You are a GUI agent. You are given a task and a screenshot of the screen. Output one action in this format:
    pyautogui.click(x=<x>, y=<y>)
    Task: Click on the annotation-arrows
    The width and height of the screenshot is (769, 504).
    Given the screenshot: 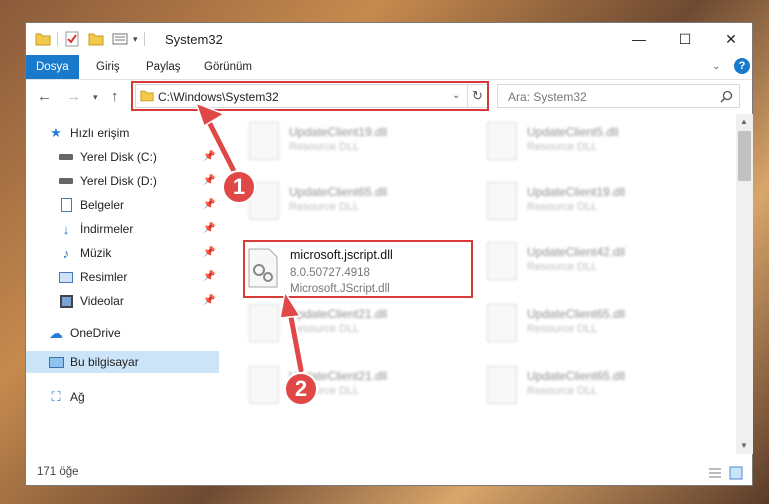 What is the action you would take?
    pyautogui.click(x=250, y=238)
    